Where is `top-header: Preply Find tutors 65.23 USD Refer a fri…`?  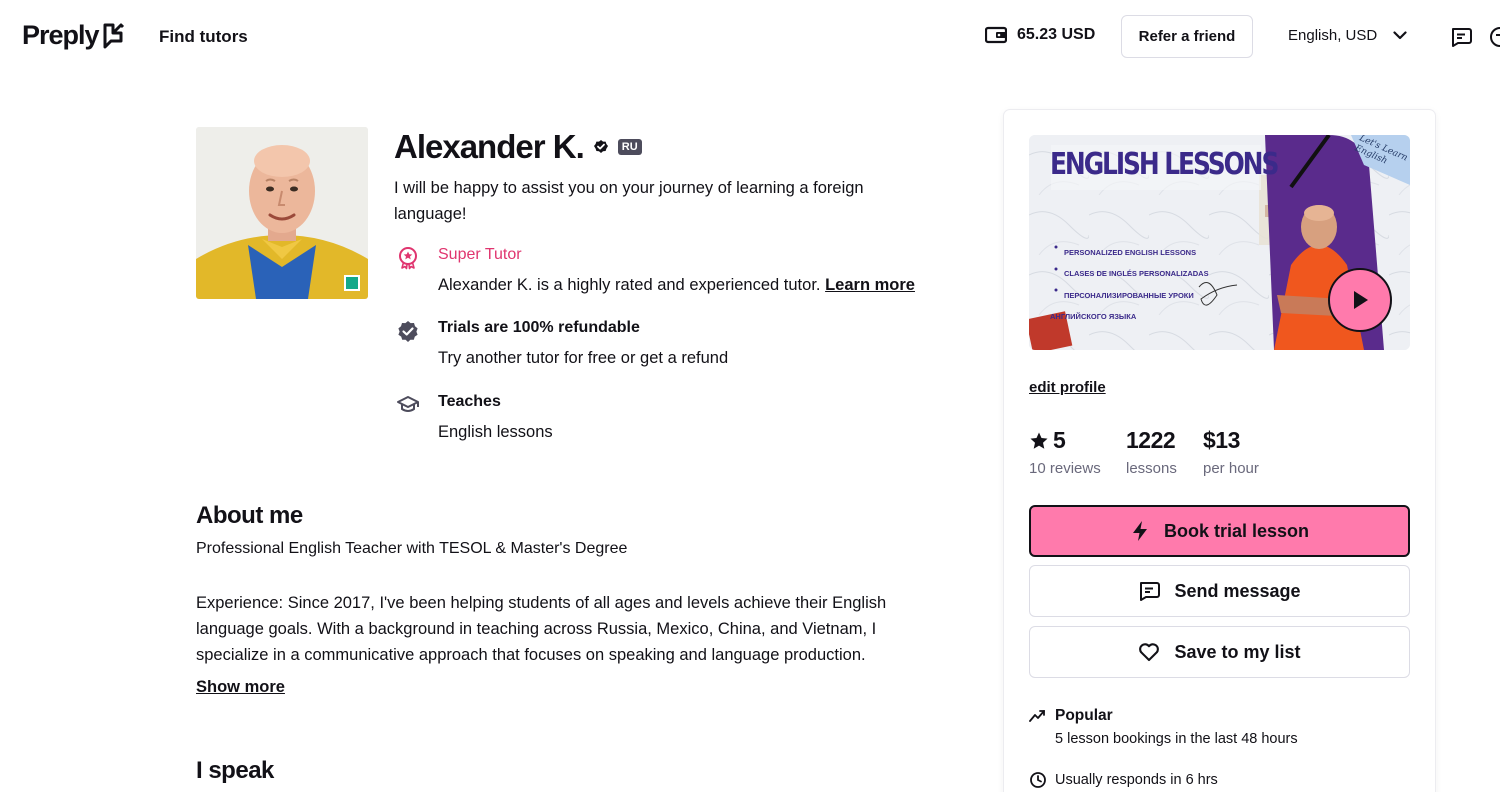
top-header: Preply Find tutors 65.23 USD Refer a fri… is located at coordinates (750, 37).